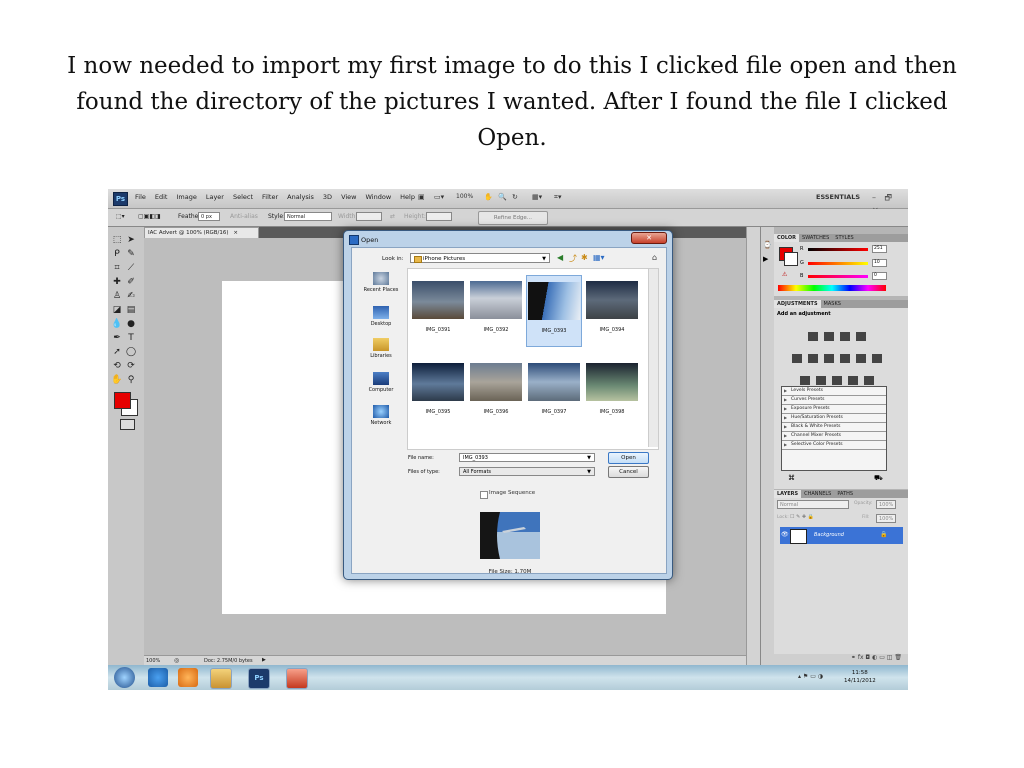 The width and height of the screenshot is (1024, 768). What do you see at coordinates (327, 197) in the screenshot?
I see `menu-3d: 3D` at bounding box center [327, 197].